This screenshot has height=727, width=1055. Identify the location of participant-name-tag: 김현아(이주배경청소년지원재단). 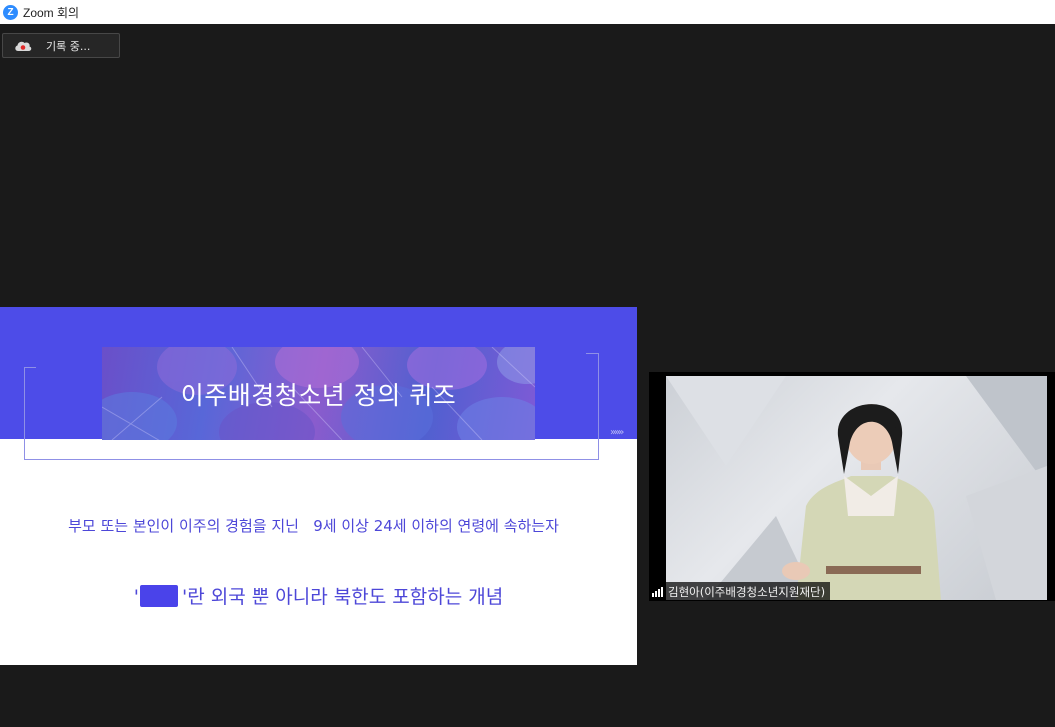
(740, 591).